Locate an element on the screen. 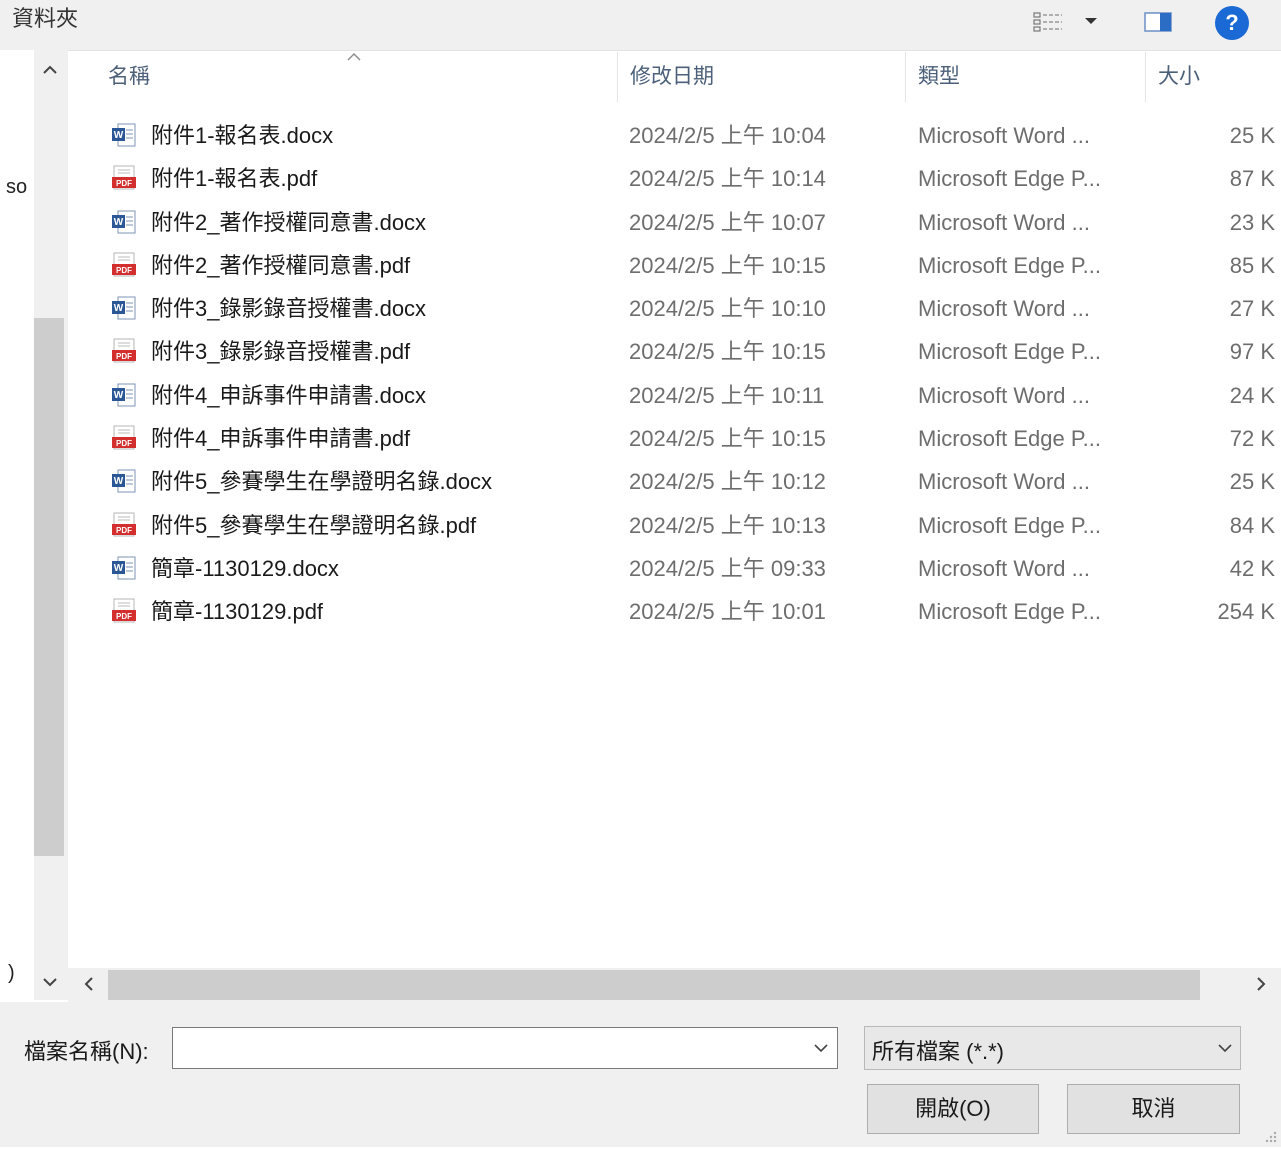 This screenshot has width=1281, height=1149. file-size: 84 K is located at coordinates (1252, 525).